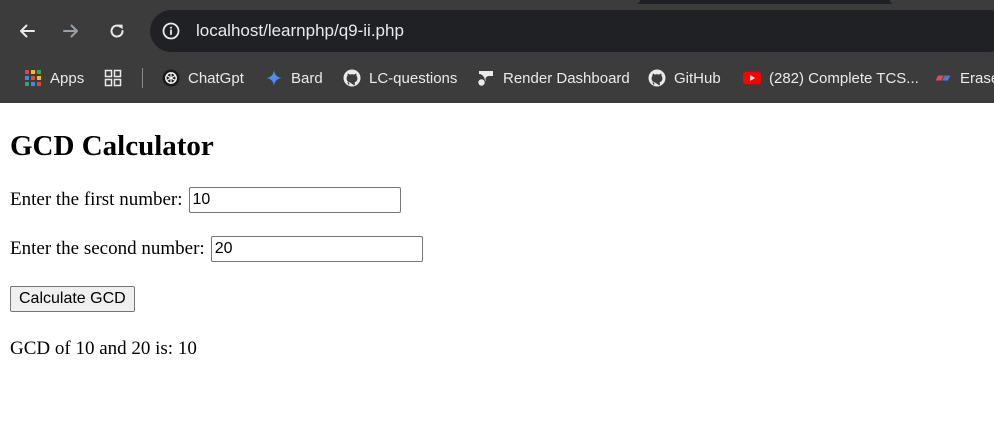  I want to click on render-icon, so click(486, 78).